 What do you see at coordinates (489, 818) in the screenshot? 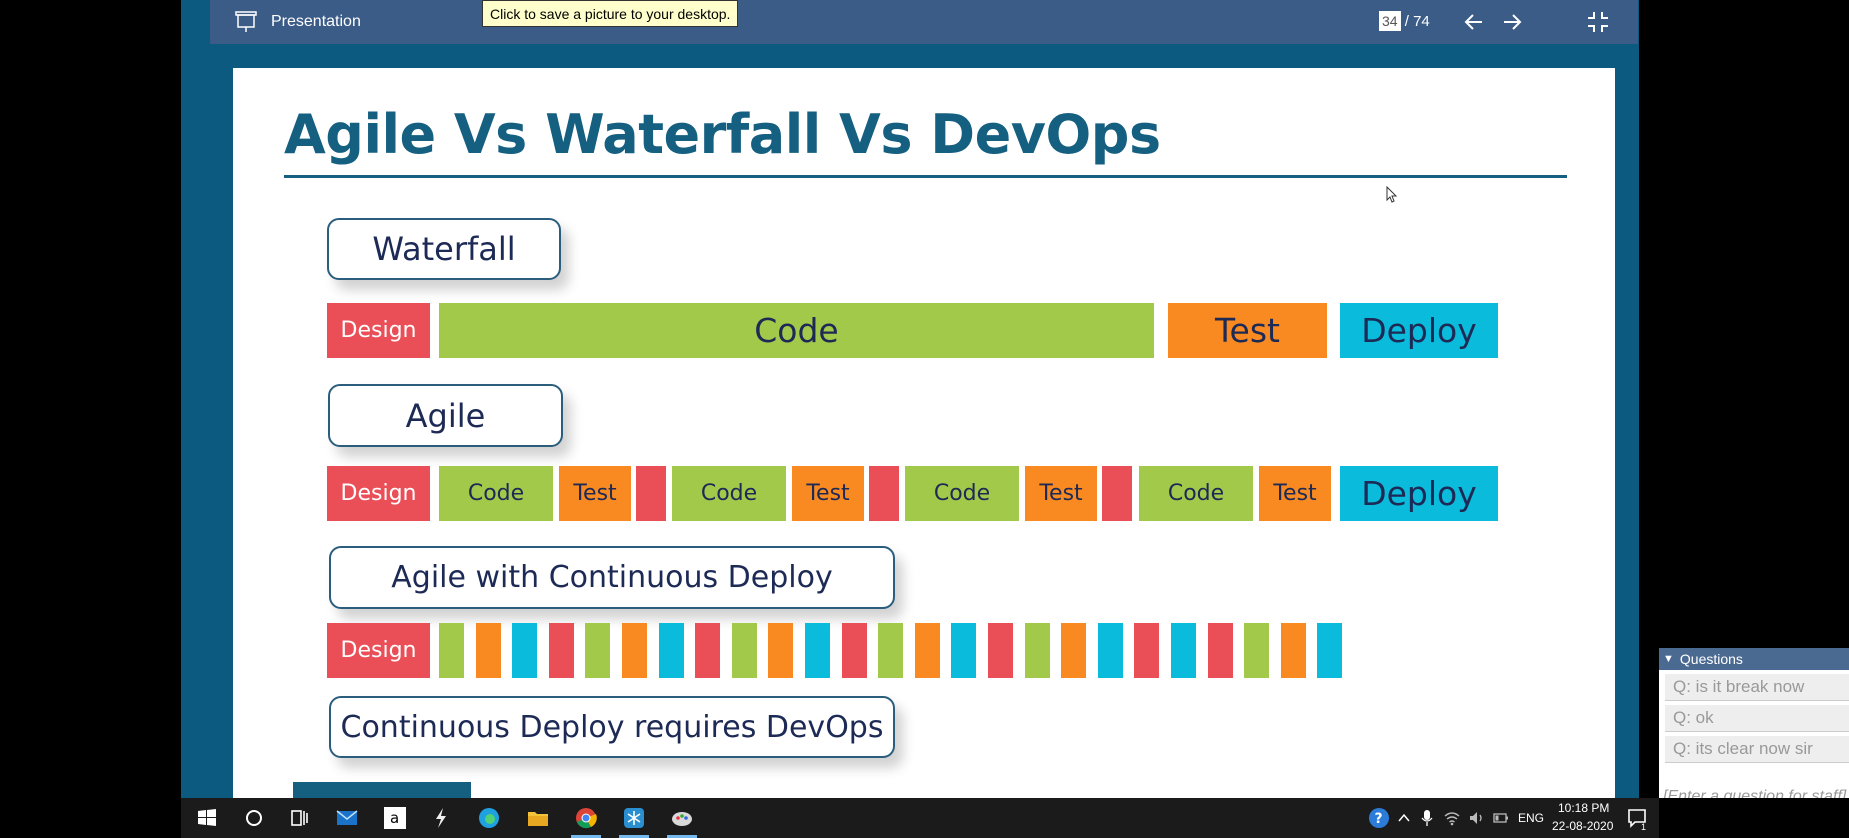
I see `edge-browser-icon` at bounding box center [489, 818].